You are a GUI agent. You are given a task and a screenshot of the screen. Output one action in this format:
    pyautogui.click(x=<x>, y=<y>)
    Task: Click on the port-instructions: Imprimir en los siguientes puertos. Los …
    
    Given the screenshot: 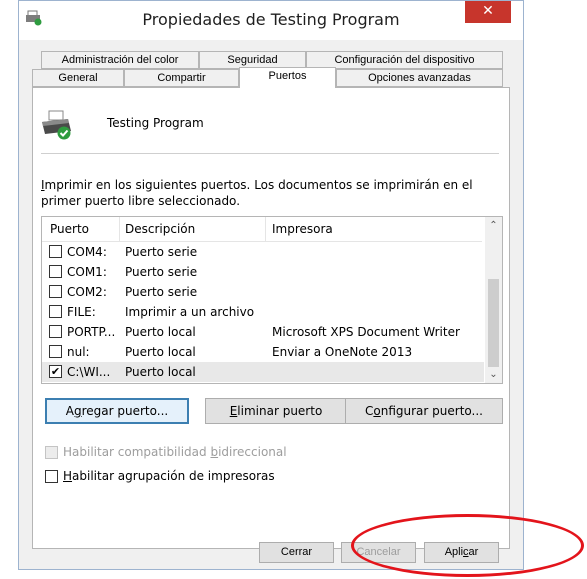 What is the action you would take?
    pyautogui.click(x=266, y=193)
    